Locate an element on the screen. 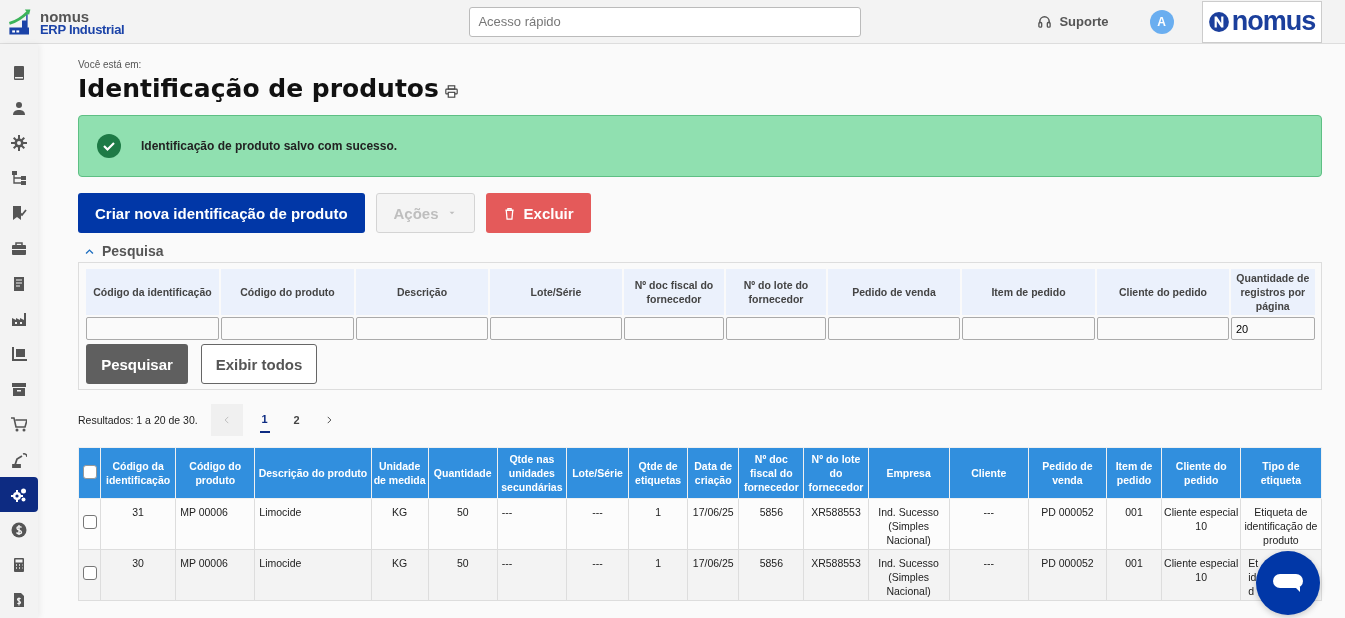  print-button is located at coordinates (451, 92).